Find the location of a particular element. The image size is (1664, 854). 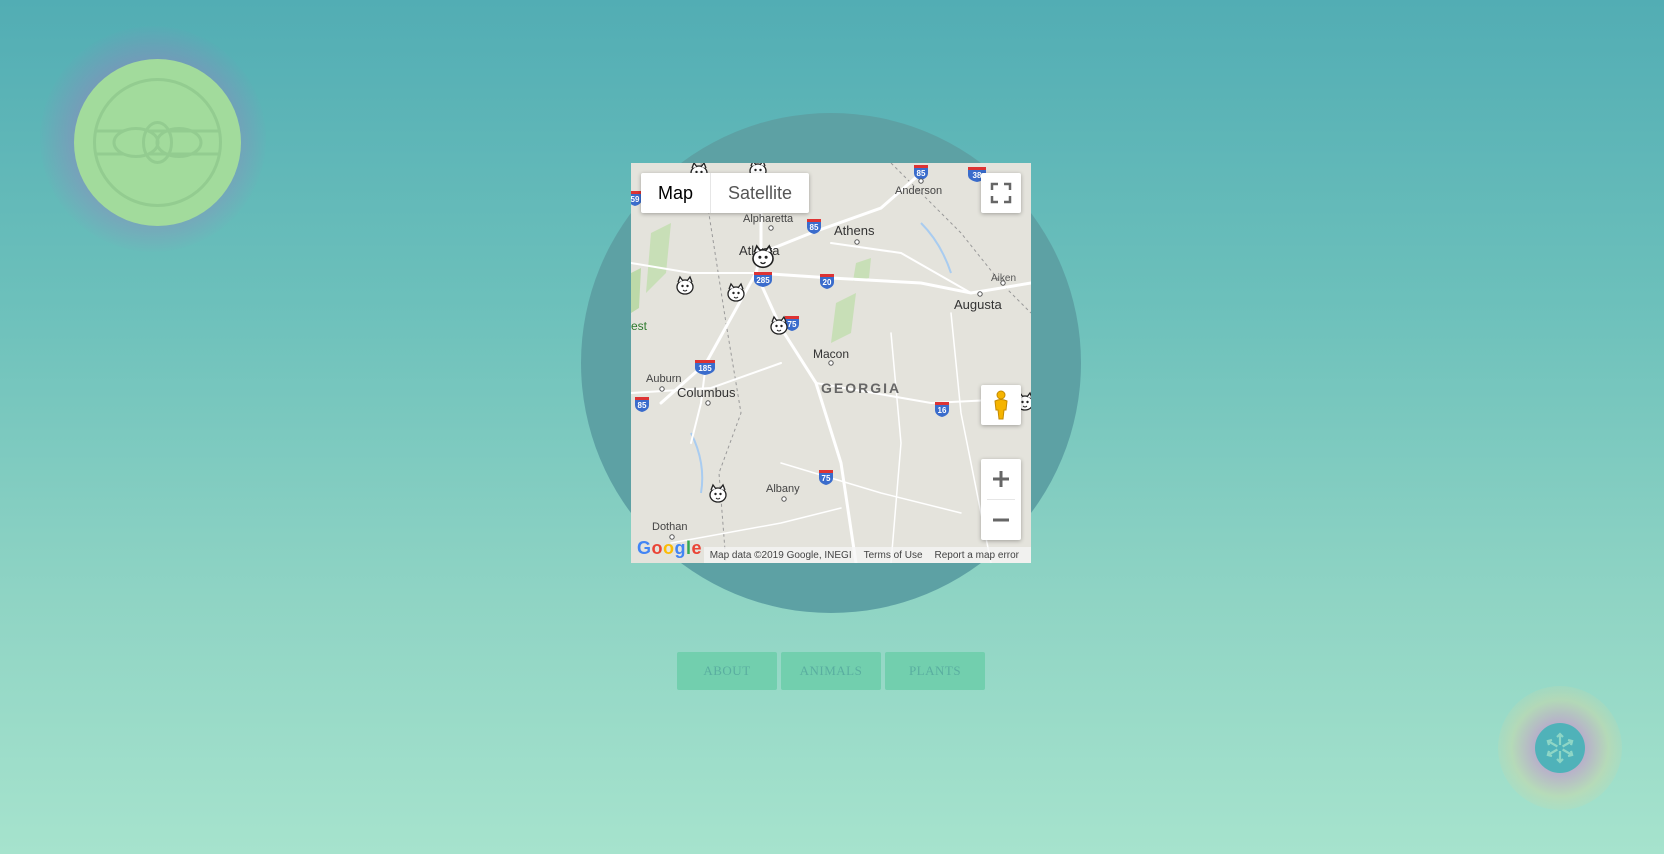

place-label-augusta: Augusta is located at coordinates (978, 304).